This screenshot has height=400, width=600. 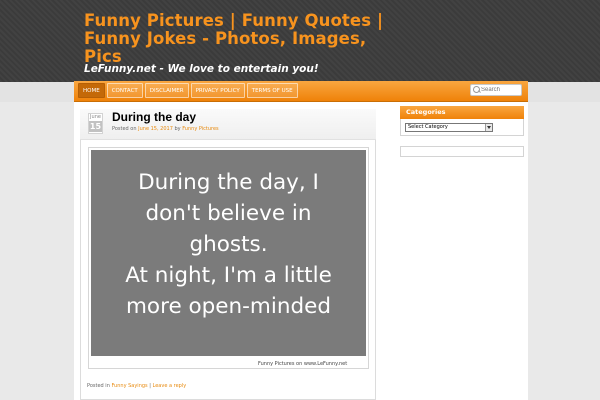 I want to click on search-icon, so click(x=476, y=89).